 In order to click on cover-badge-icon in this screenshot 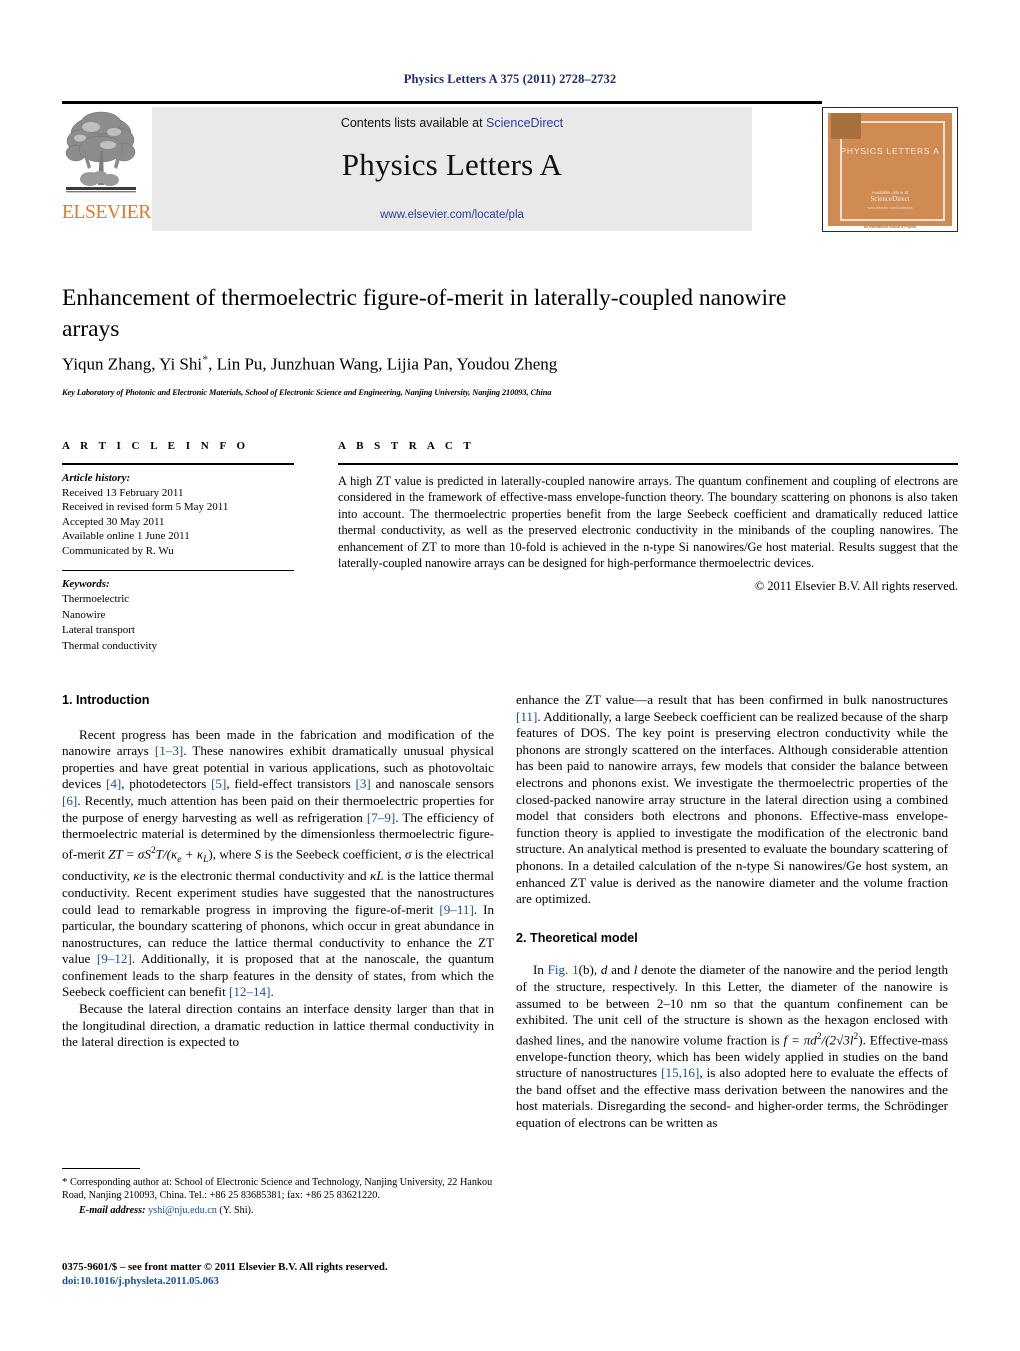, I will do `click(846, 126)`.